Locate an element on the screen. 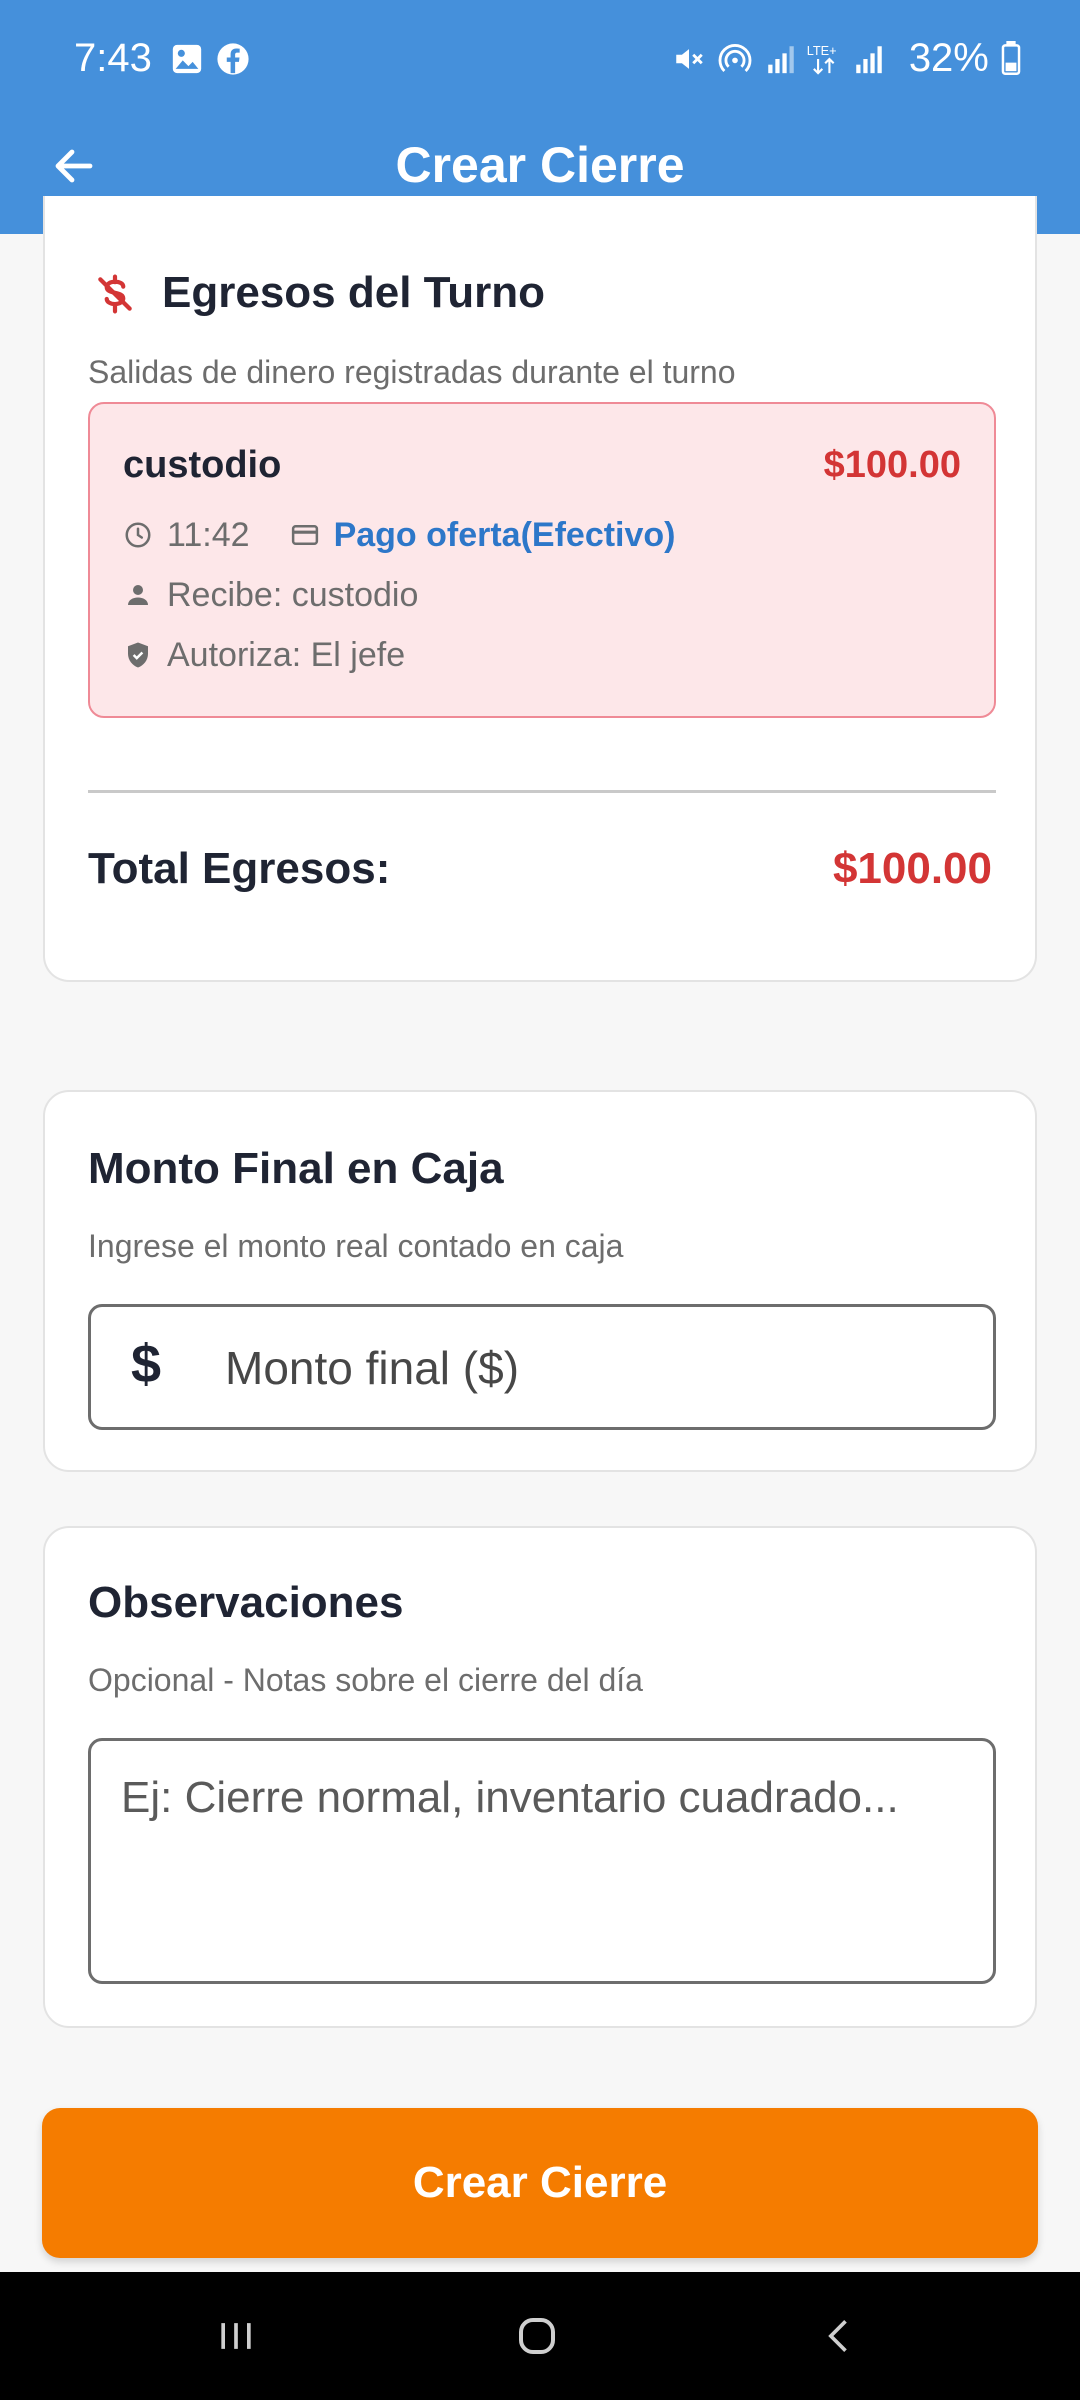 This screenshot has width=1080, height=2400. battery-level: 32% is located at coordinates (965, 58).